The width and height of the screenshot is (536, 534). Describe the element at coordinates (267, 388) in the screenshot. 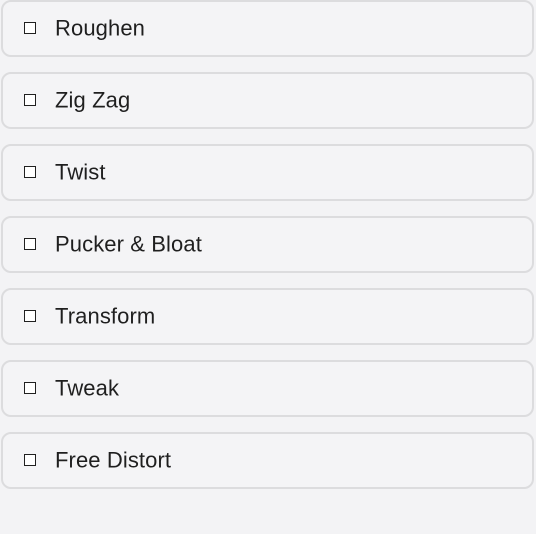

I see `effect-option-tweak: Tweak` at that location.